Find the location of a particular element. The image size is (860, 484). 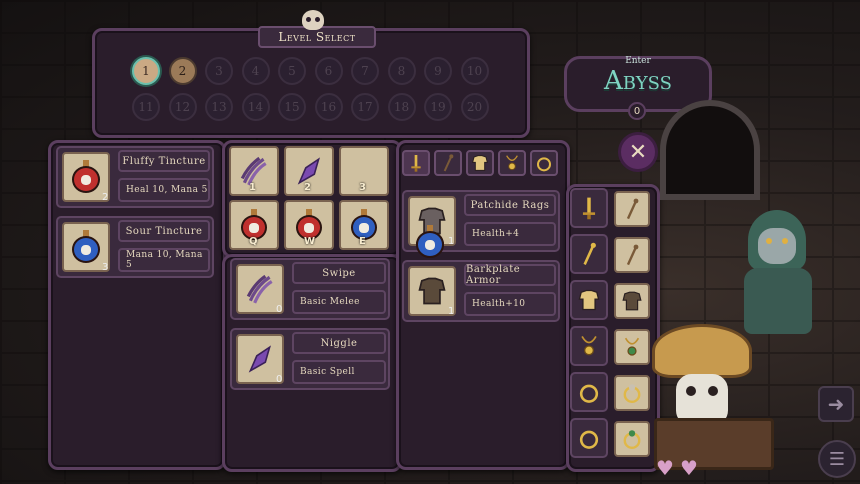

level-button-18: 18 is located at coordinates (401, 107).